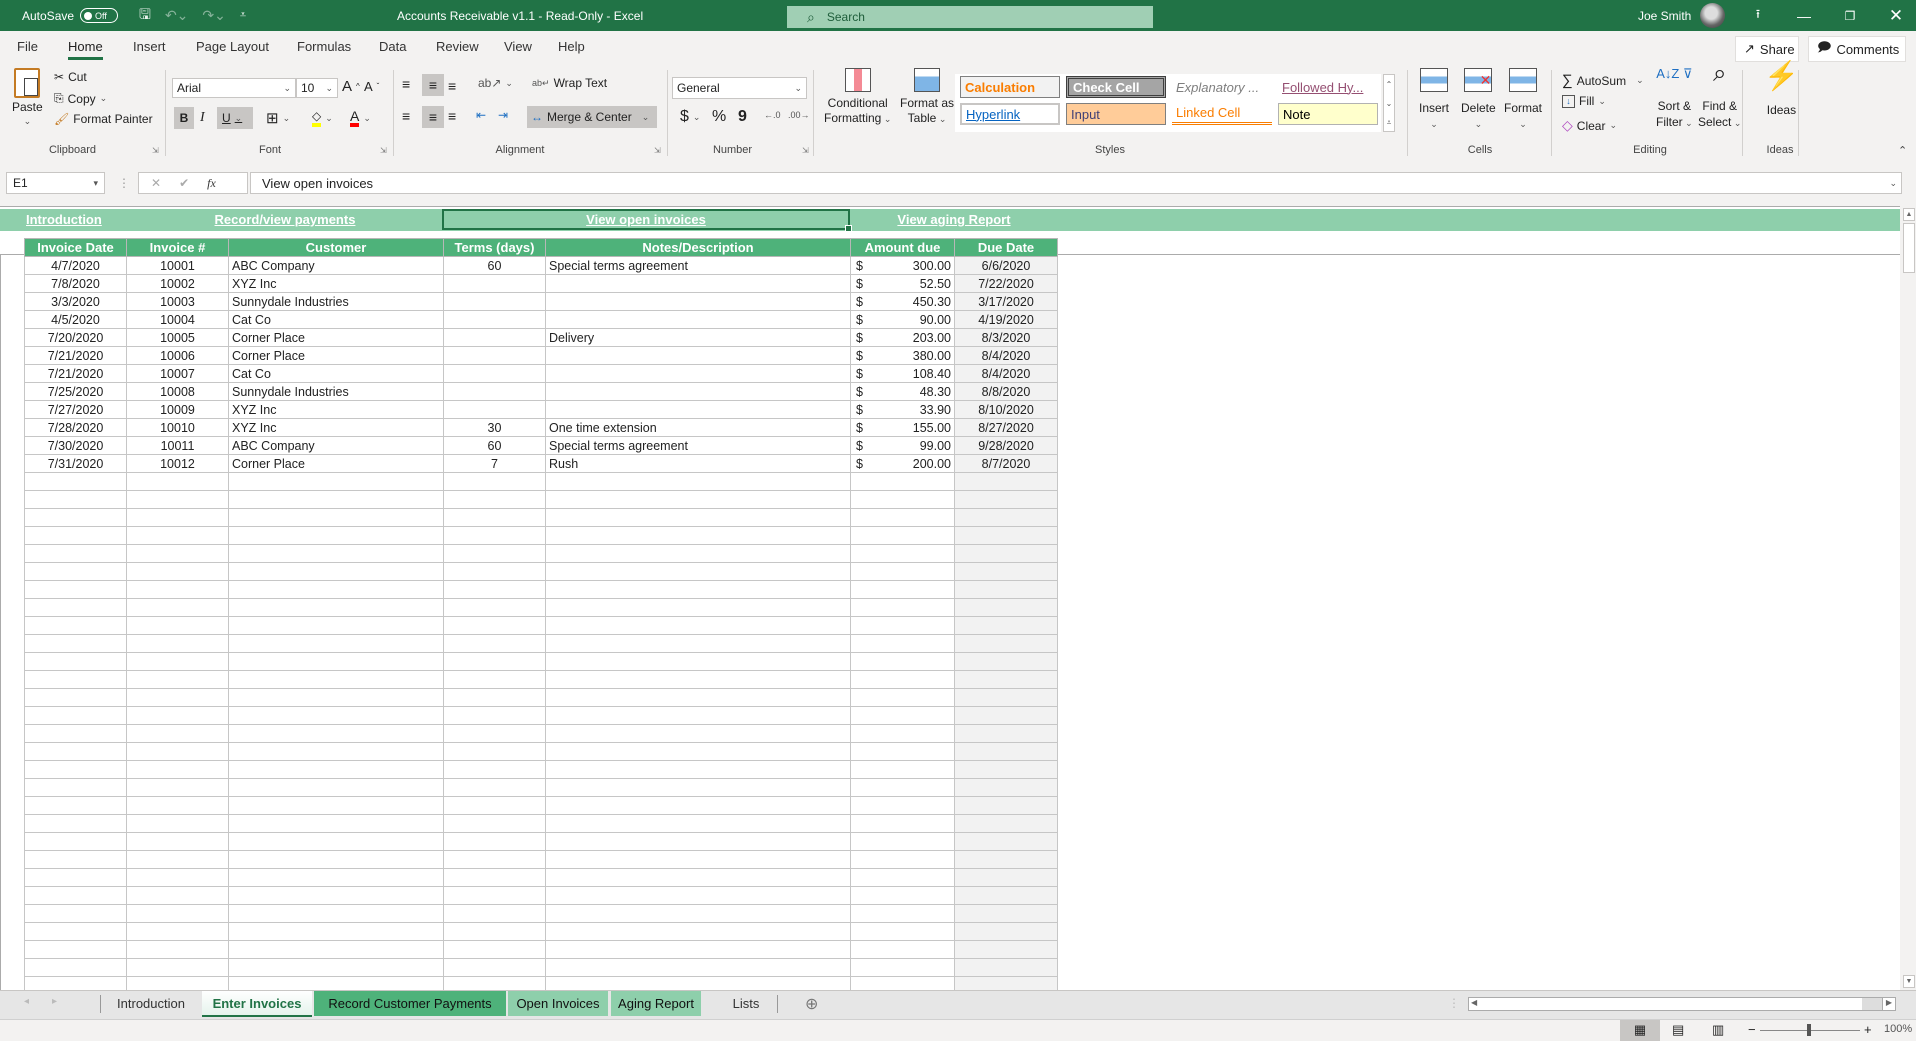 Image resolution: width=1916 pixels, height=1041 pixels. Describe the element at coordinates (1006, 391) in the screenshot. I see `due-date-cell: 8/8/2020` at that location.